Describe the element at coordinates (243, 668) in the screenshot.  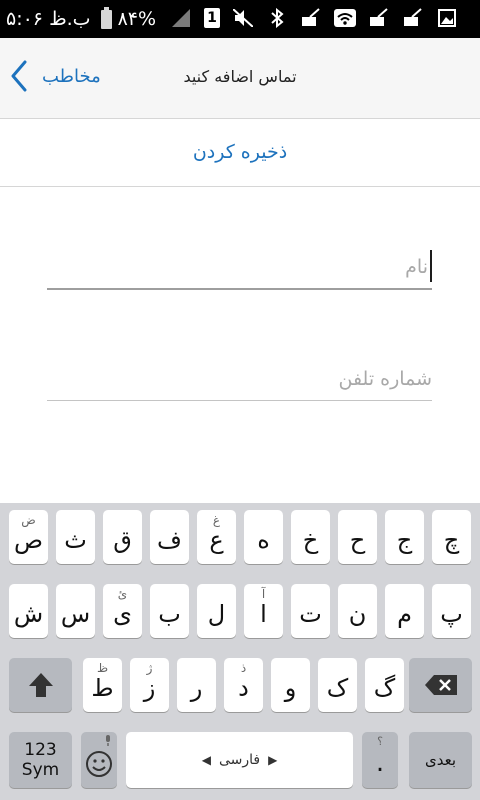
I see `key-hint: ذ` at that location.